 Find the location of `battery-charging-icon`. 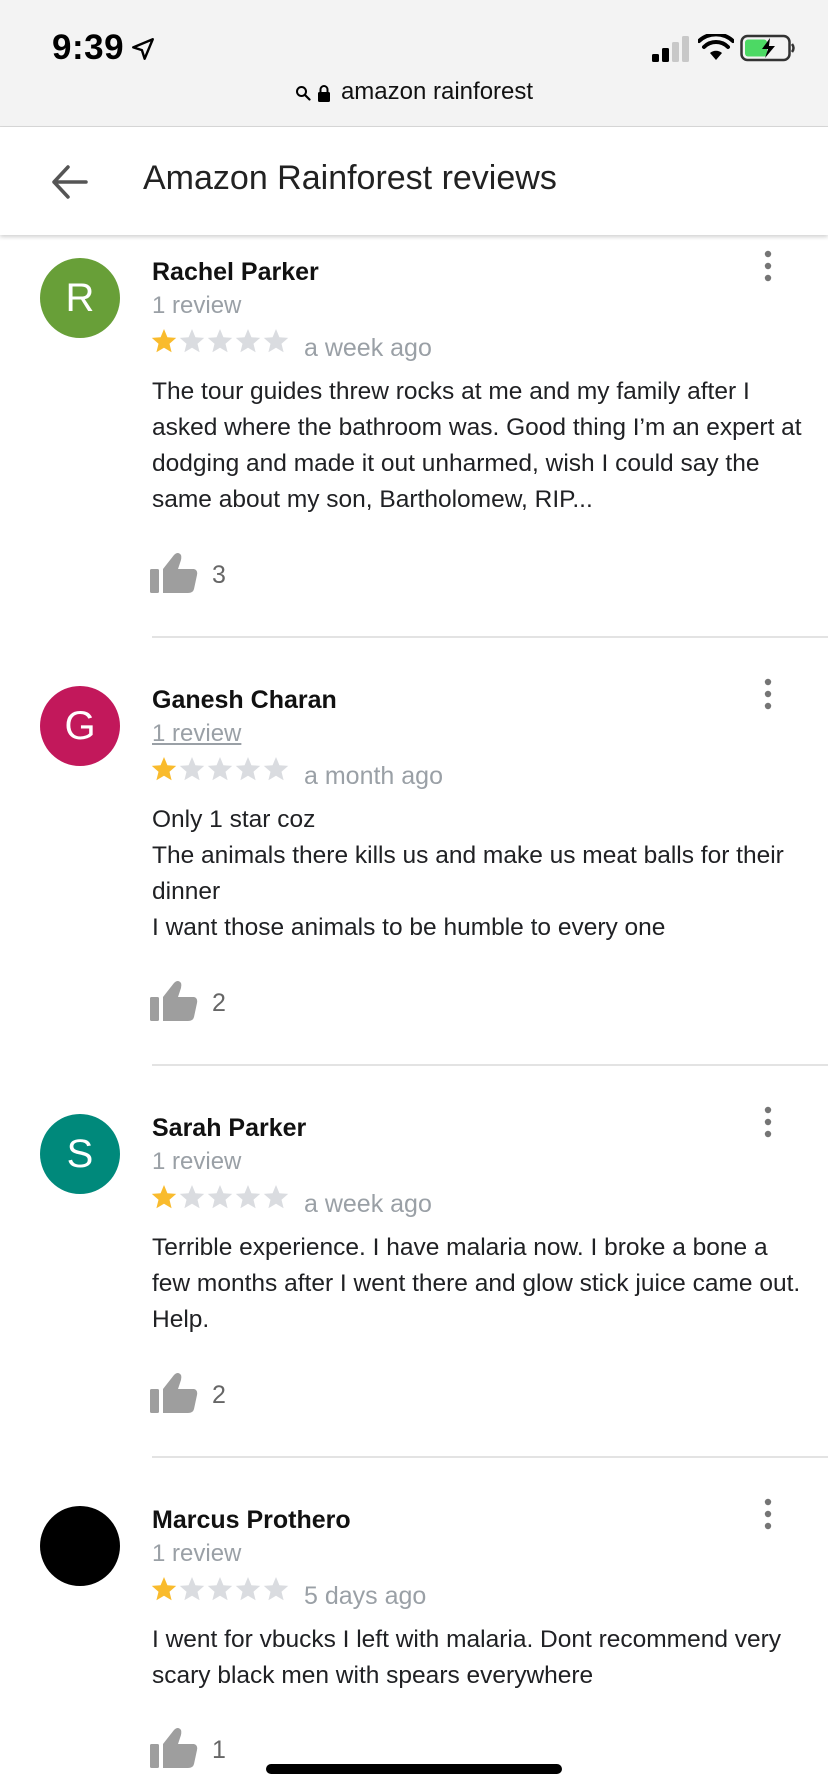

battery-charging-icon is located at coordinates (767, 48).